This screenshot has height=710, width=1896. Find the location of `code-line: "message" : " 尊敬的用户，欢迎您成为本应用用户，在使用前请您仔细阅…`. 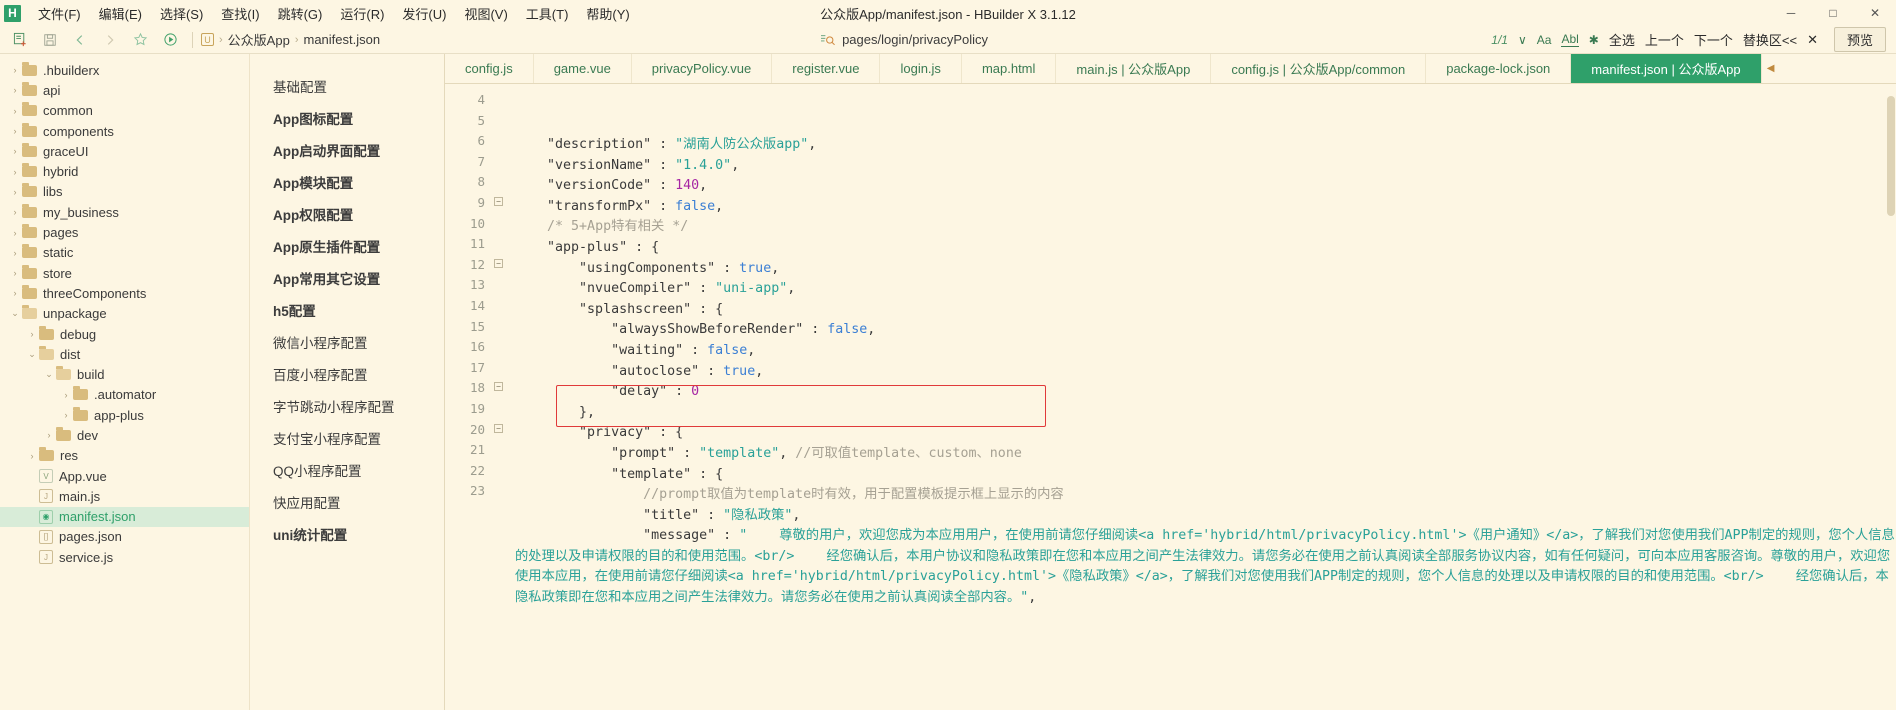

code-line: "message" : " 尊敬的用户，欢迎您成为本应用用户，在使用前请您仔细阅… is located at coordinates (1205, 567).